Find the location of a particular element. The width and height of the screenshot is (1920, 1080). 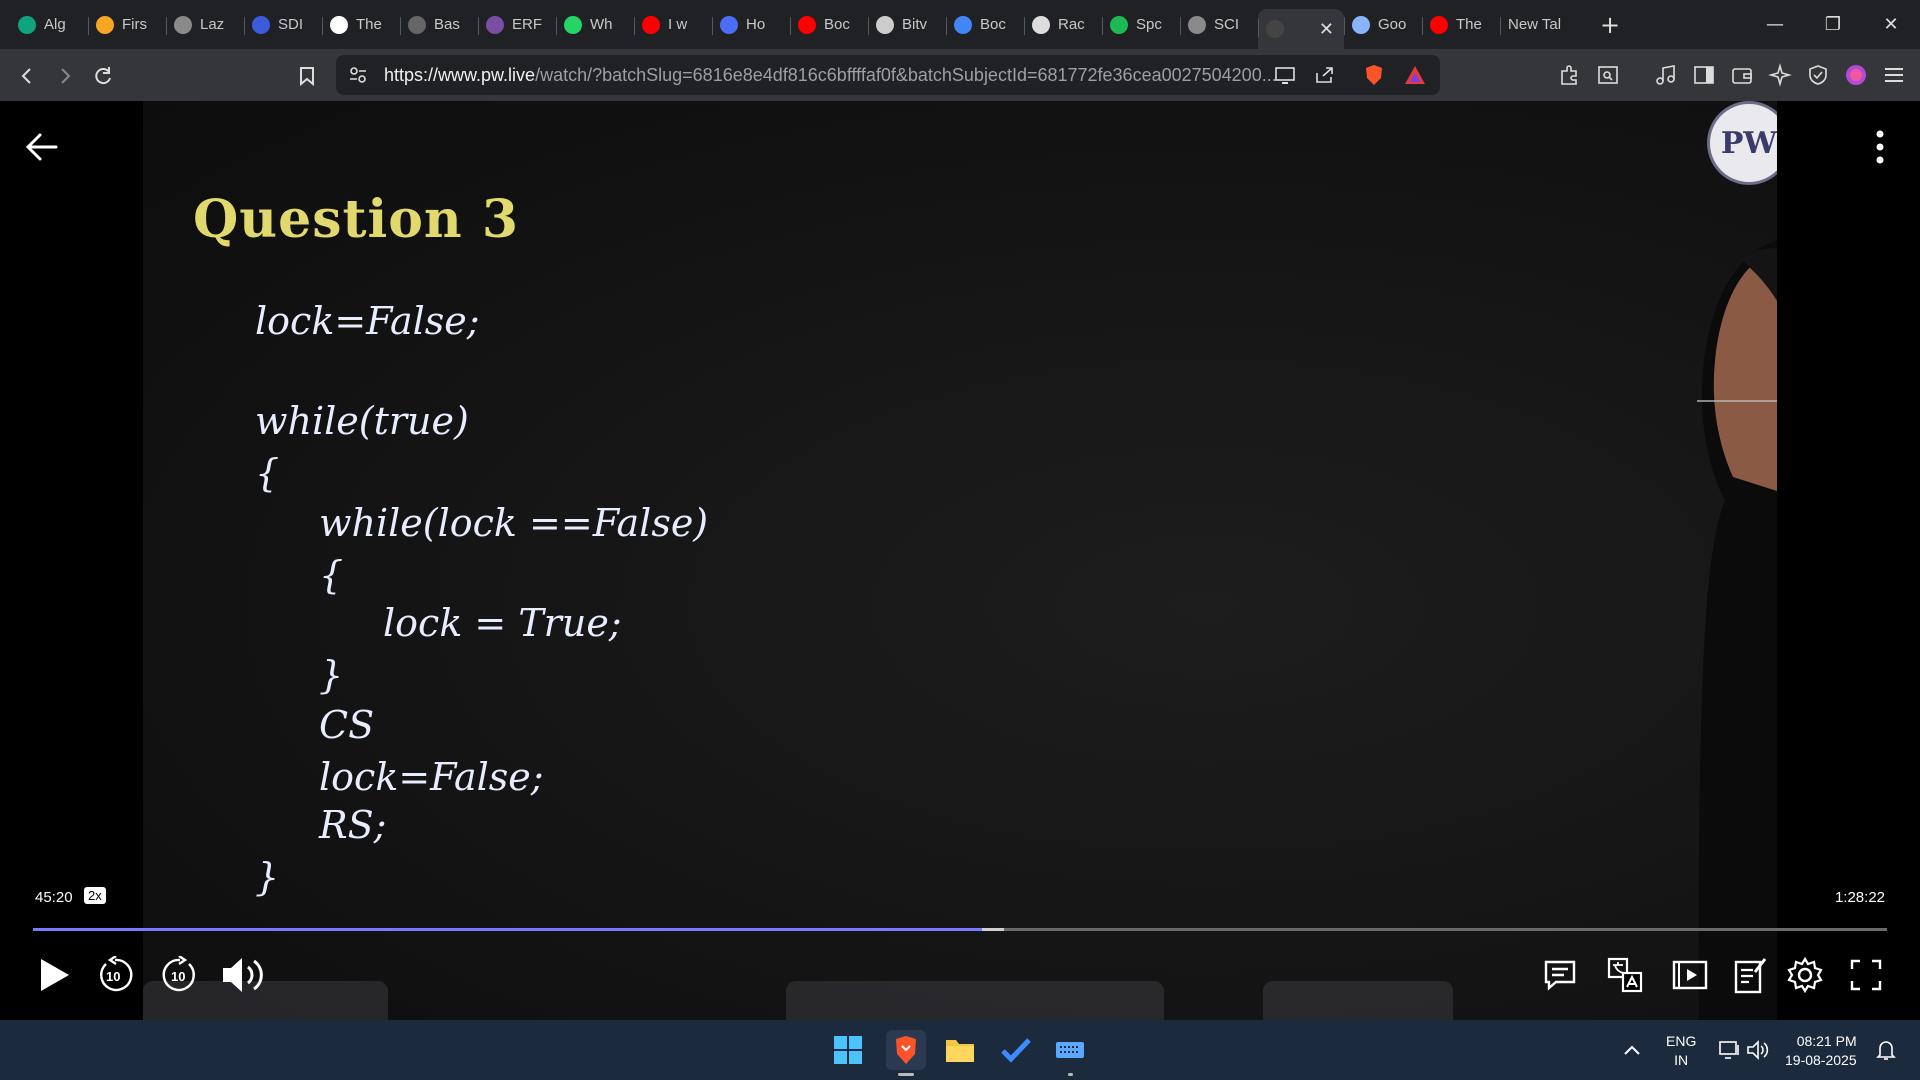

browser-tab: Bas is located at coordinates (439, 25).